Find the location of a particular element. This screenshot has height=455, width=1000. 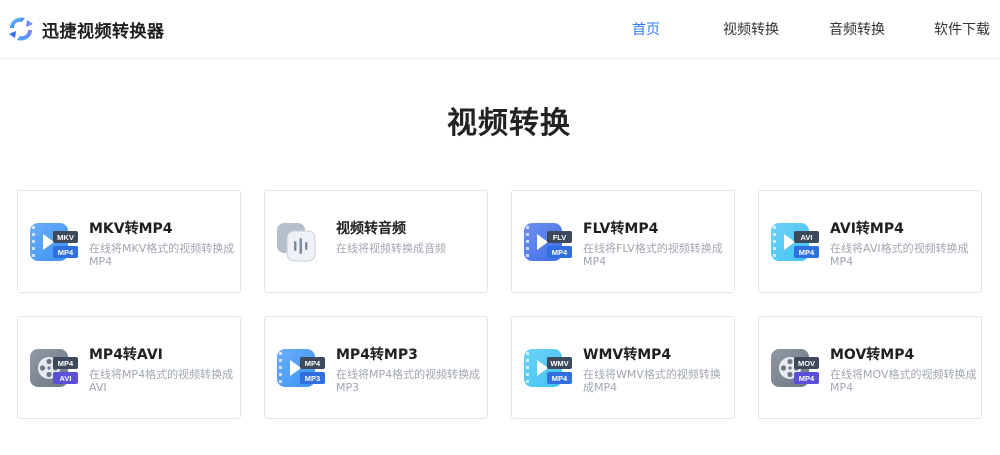

tool-card-title: MOV转MP4 is located at coordinates (872, 355).